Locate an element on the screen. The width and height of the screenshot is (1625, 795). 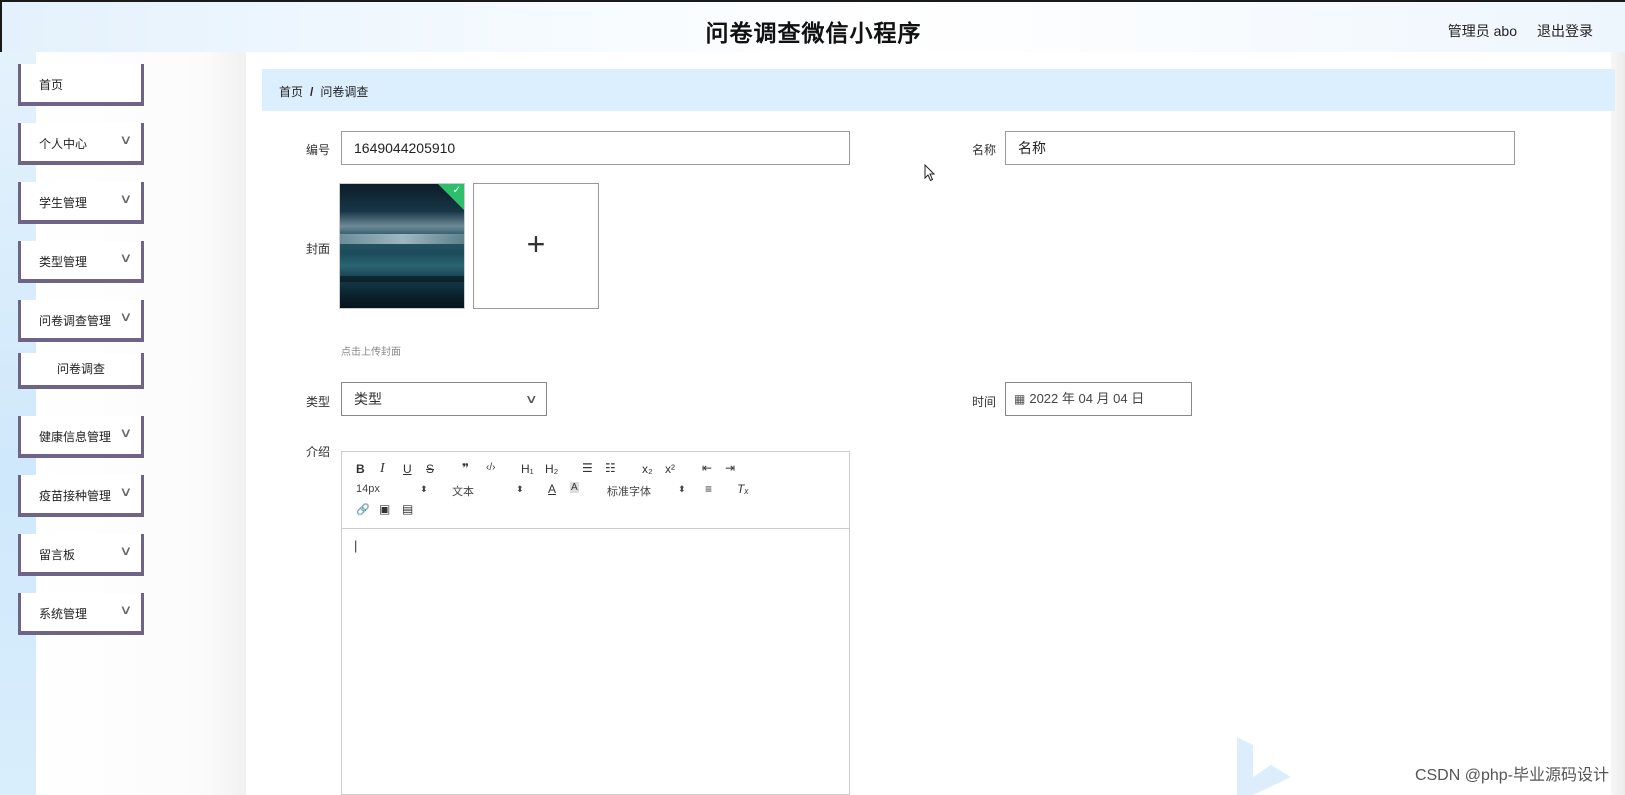
sidebar-item-personal-center: 个人中心 ∨ is located at coordinates (81, 144).